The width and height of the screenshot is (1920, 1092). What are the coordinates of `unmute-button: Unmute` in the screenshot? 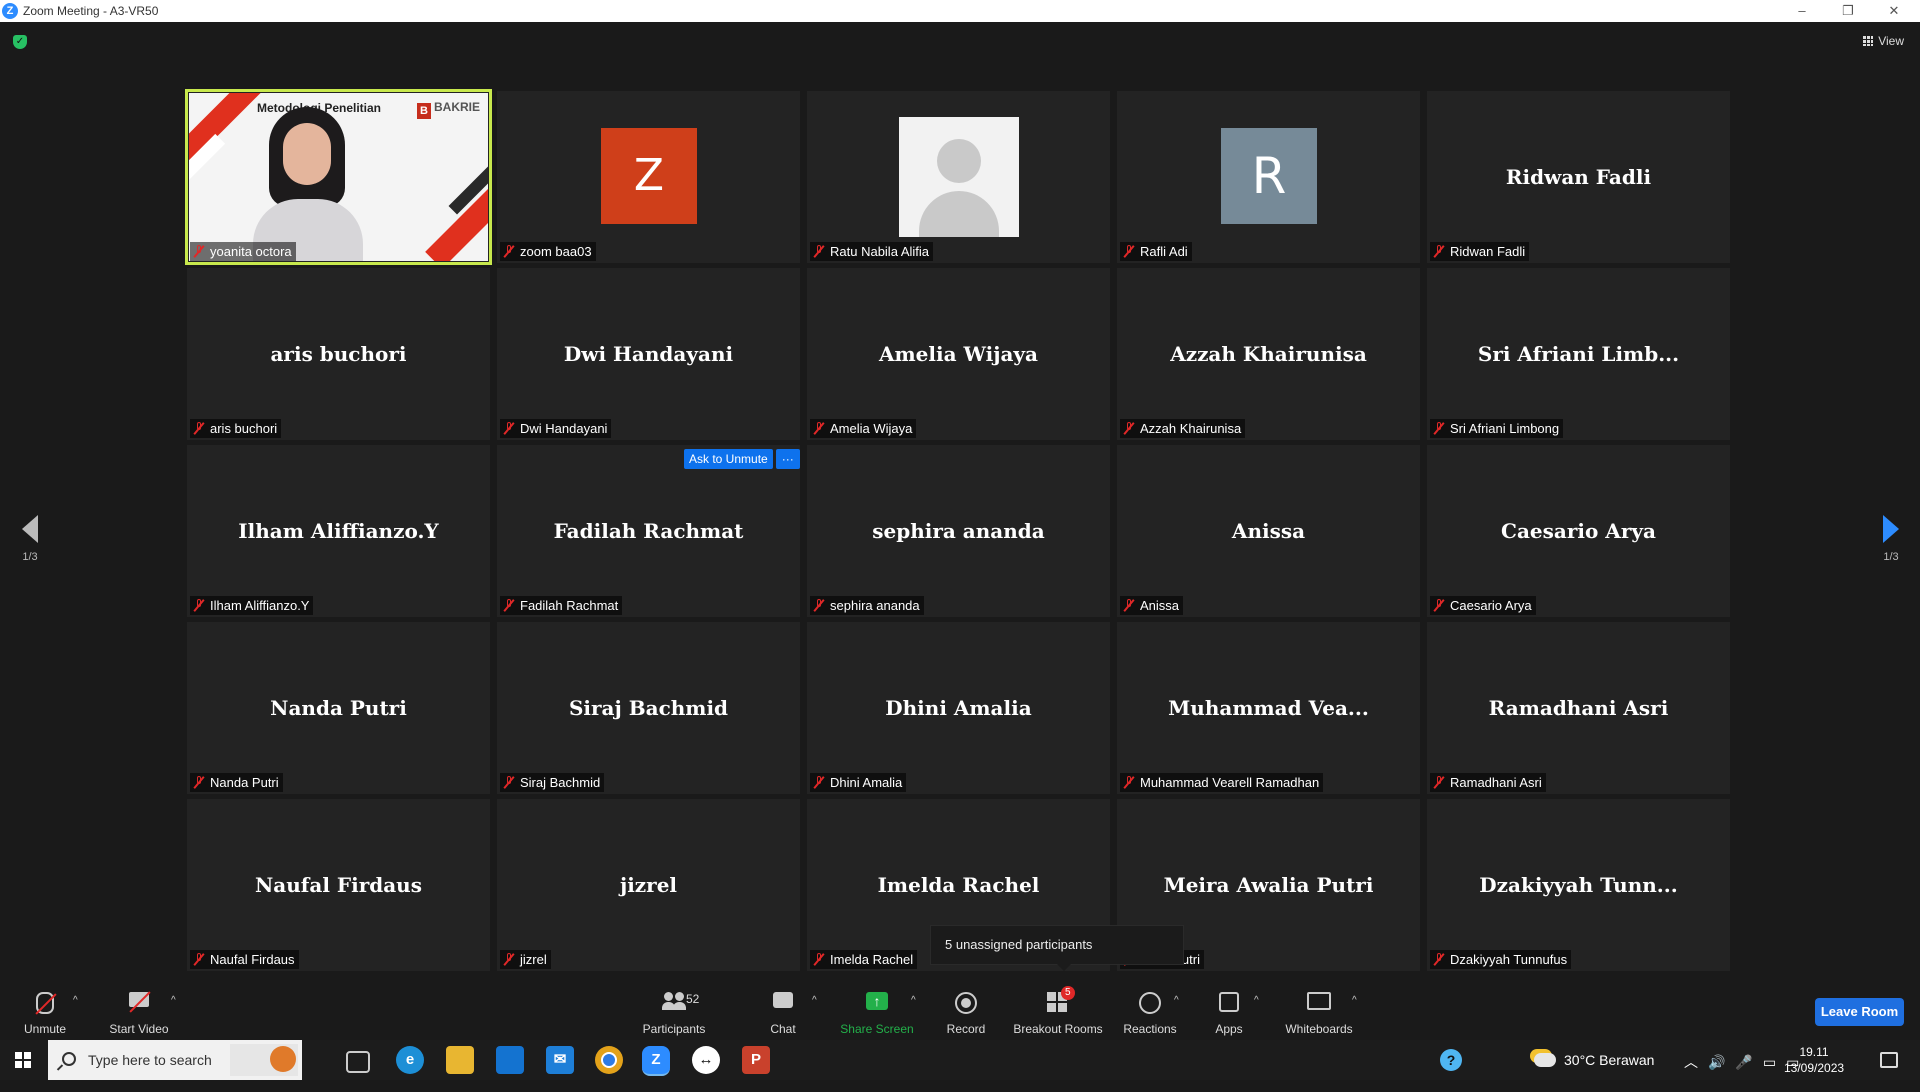 It's located at (45, 1008).